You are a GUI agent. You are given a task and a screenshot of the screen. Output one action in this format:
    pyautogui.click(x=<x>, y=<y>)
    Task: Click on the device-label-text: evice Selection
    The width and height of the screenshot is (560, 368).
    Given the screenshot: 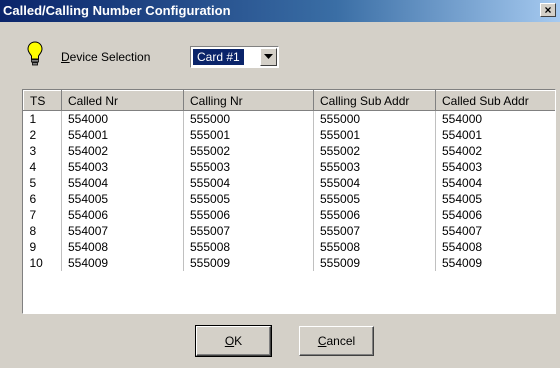 What is the action you would take?
    pyautogui.click(x=110, y=57)
    